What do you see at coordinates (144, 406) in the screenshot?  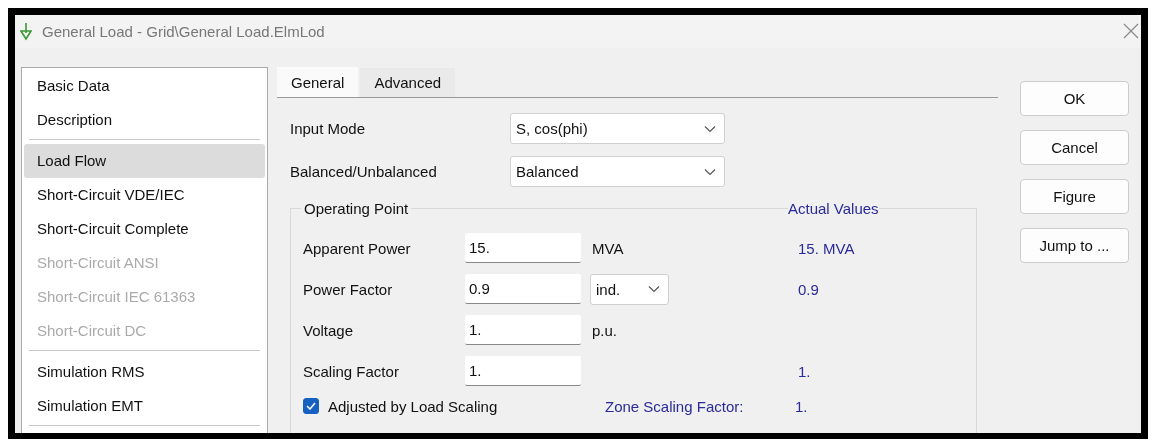 I see `sidebar-item: Simulation EMT` at bounding box center [144, 406].